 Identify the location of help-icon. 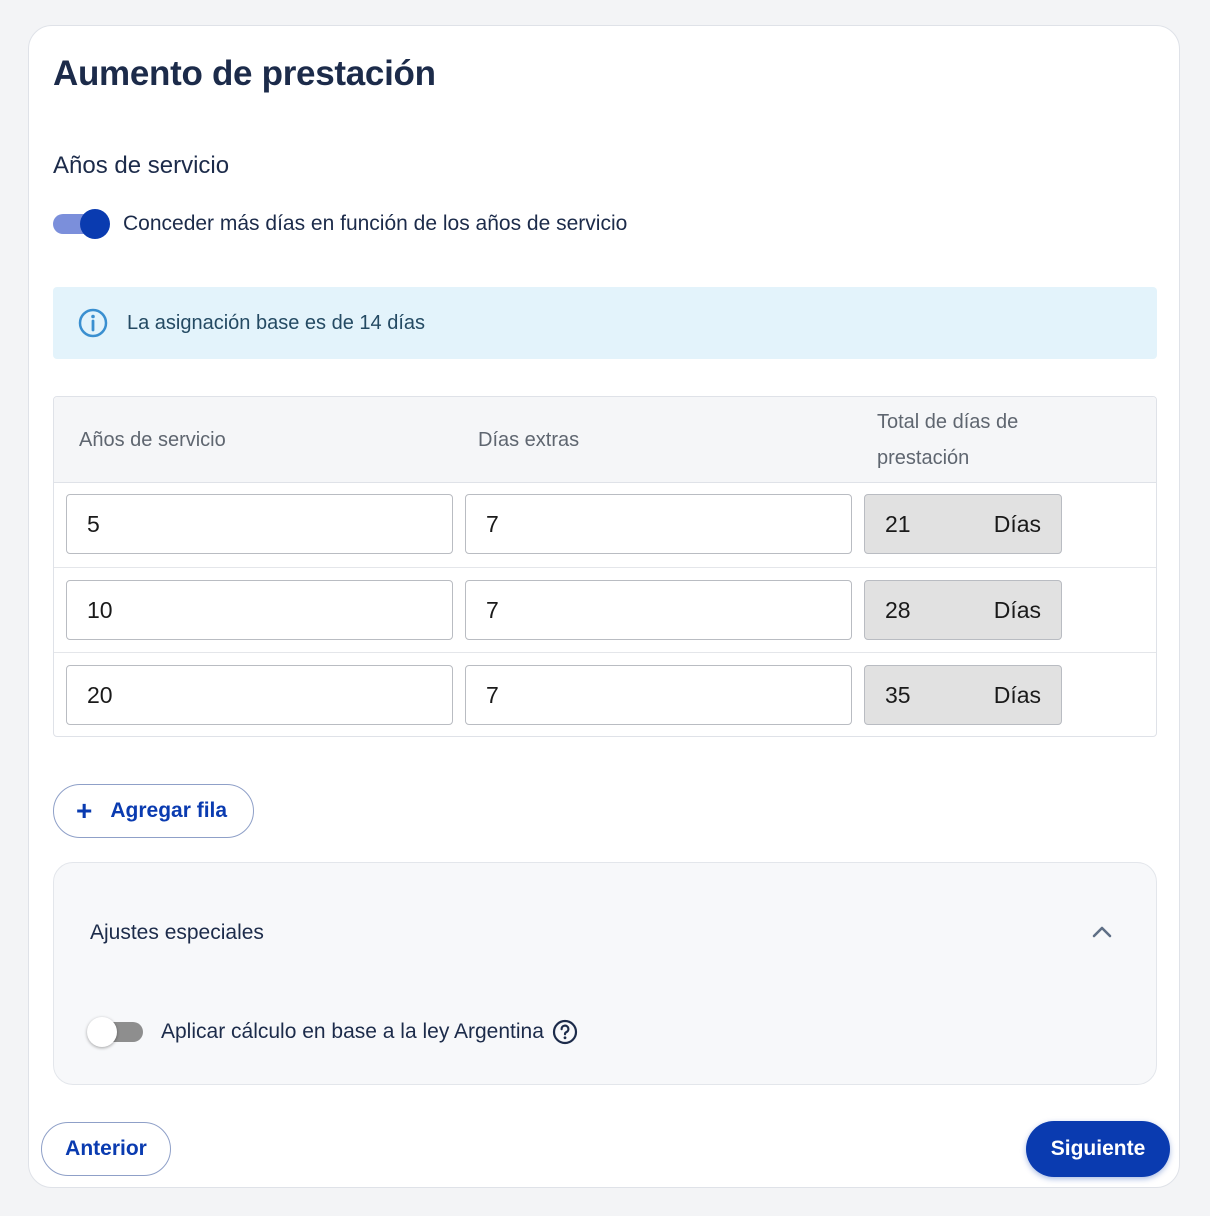
(565, 1032).